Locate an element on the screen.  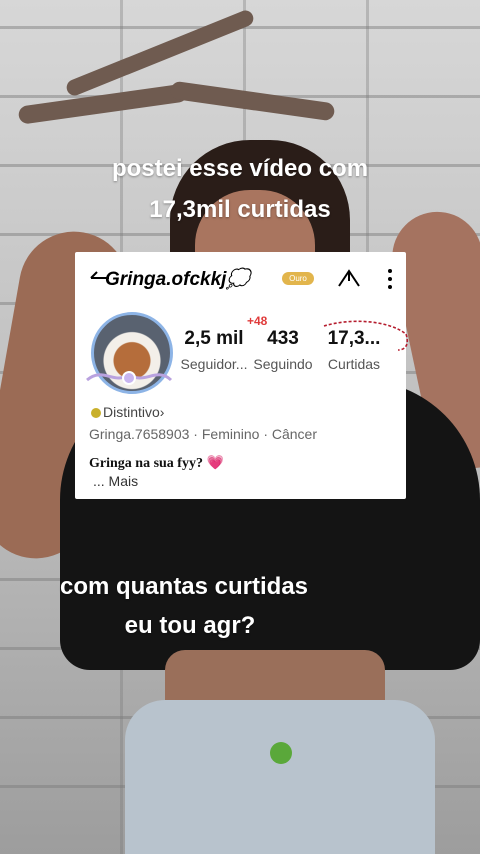
distintivo-link: Distintivo› is located at coordinates (127, 412).